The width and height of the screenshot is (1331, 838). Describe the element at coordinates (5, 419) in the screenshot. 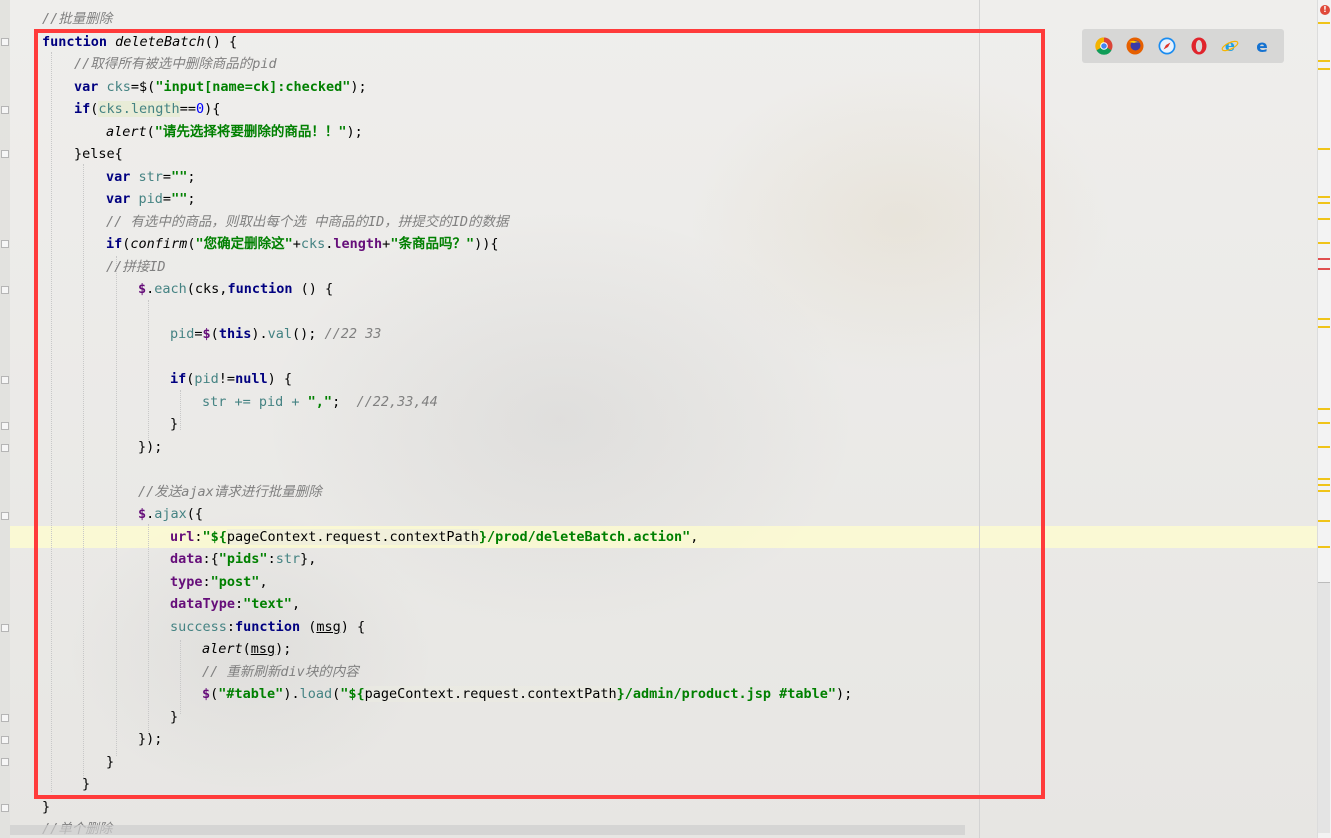

I see `fold-column` at that location.